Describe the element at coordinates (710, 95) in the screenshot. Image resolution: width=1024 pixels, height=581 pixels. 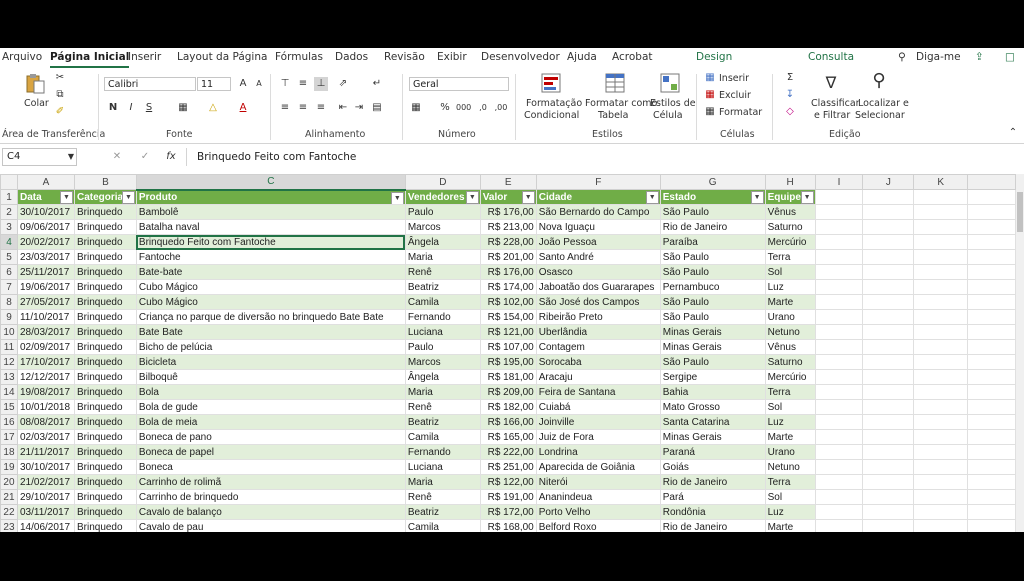
I see `delete-cells-icon: ▦` at that location.